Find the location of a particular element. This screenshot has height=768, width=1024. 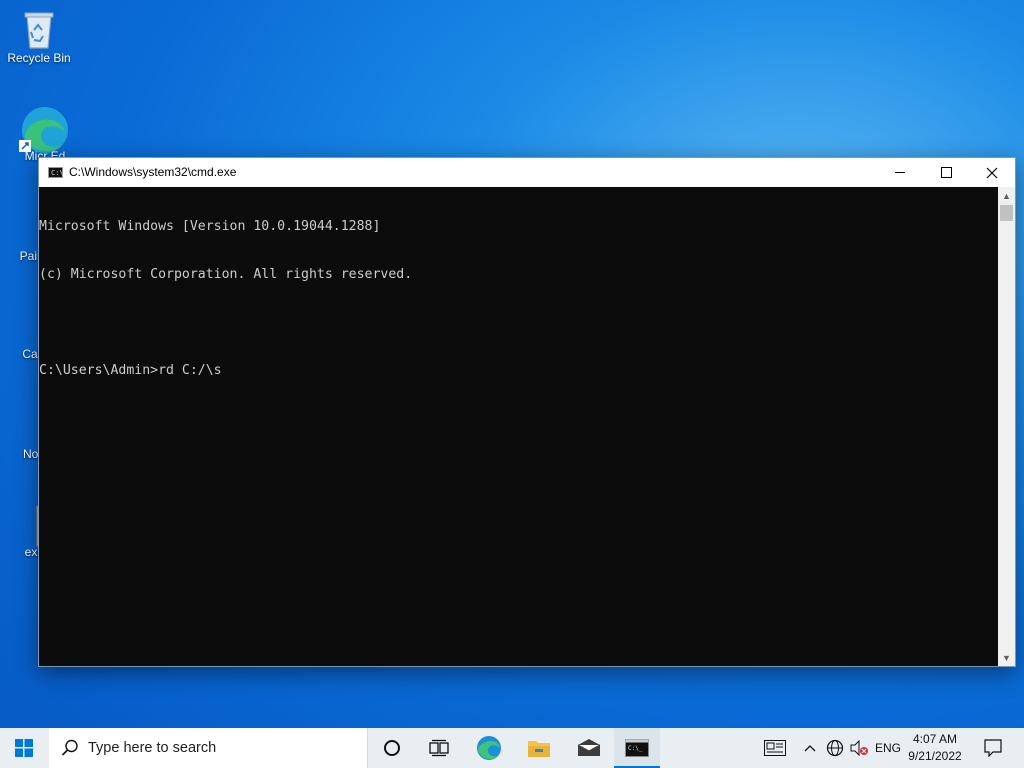

clock-time: 4:07 AM is located at coordinates (935, 739).